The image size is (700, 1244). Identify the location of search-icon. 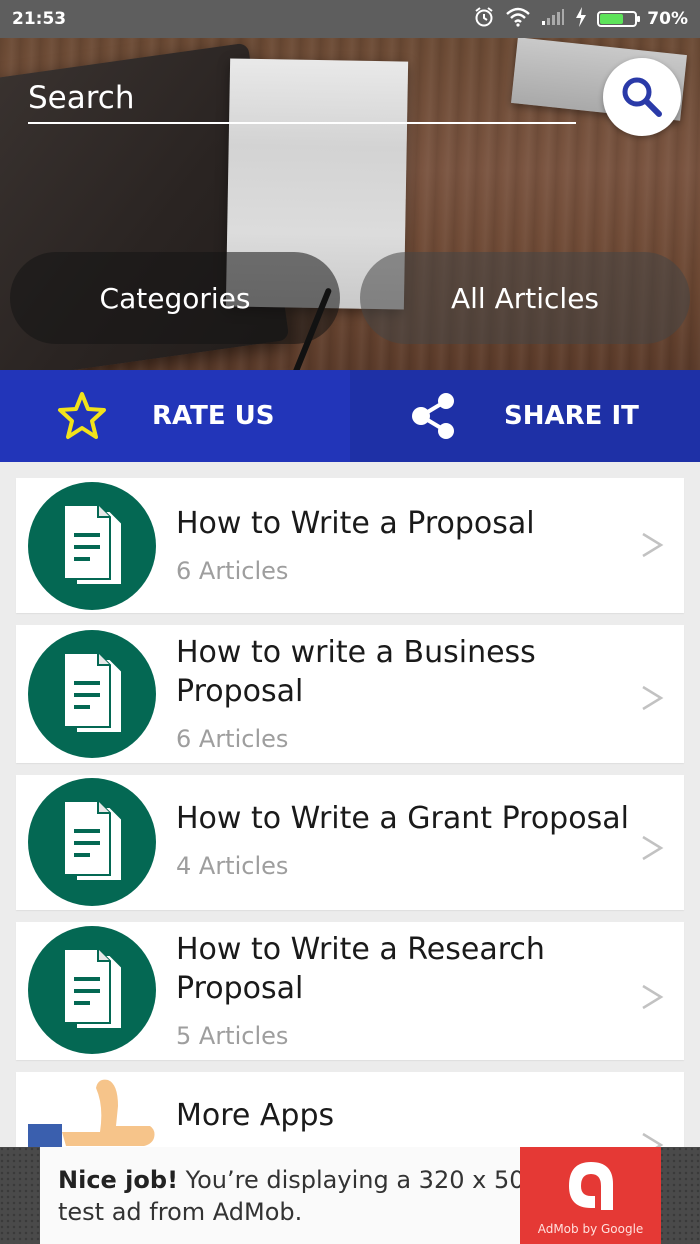
(642, 97).